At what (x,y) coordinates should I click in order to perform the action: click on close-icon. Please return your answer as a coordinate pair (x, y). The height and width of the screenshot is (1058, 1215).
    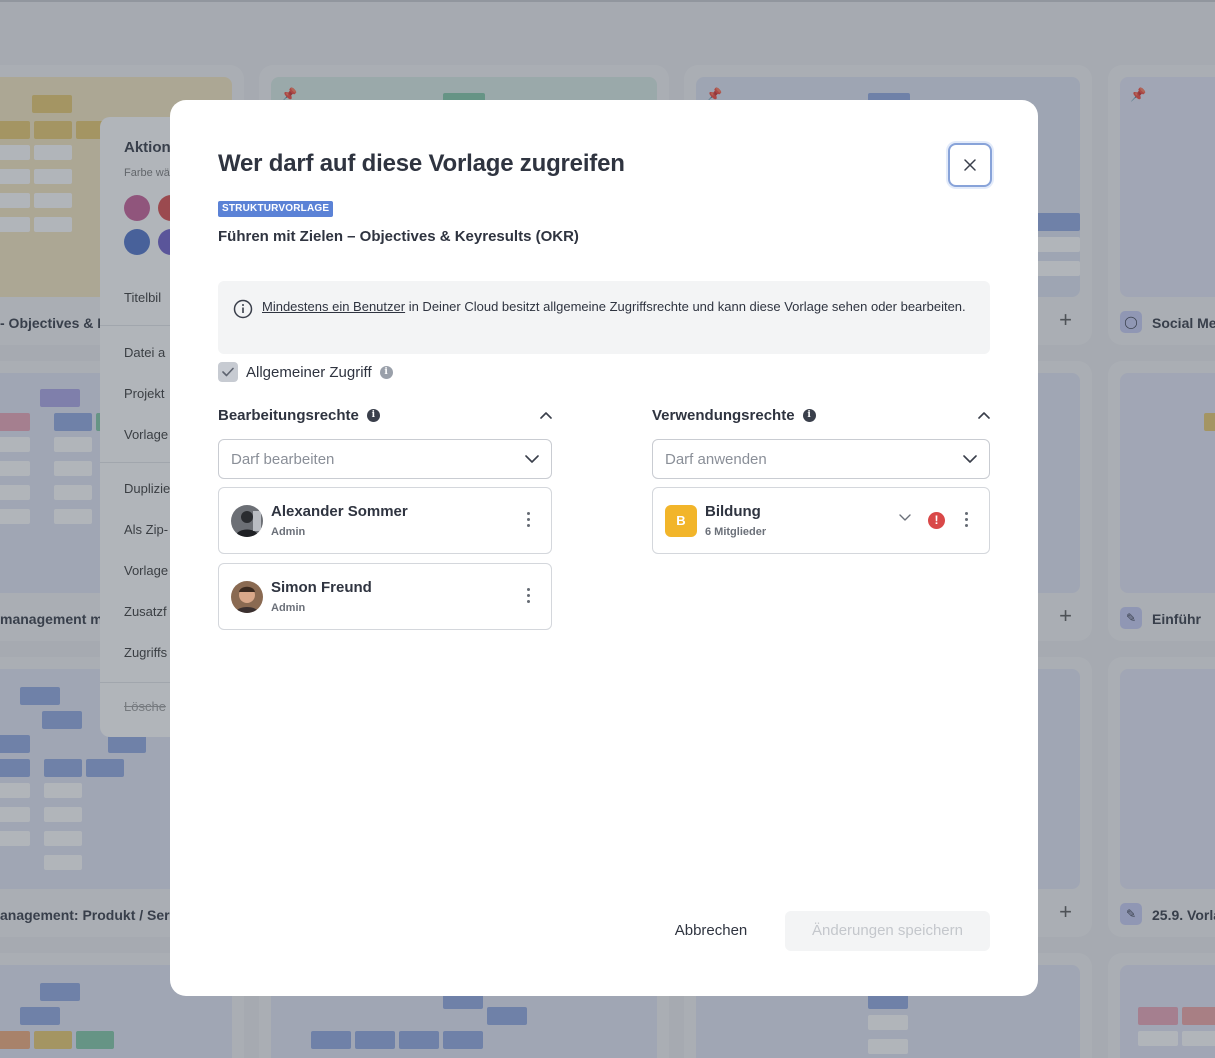
    Looking at the image, I should click on (970, 165).